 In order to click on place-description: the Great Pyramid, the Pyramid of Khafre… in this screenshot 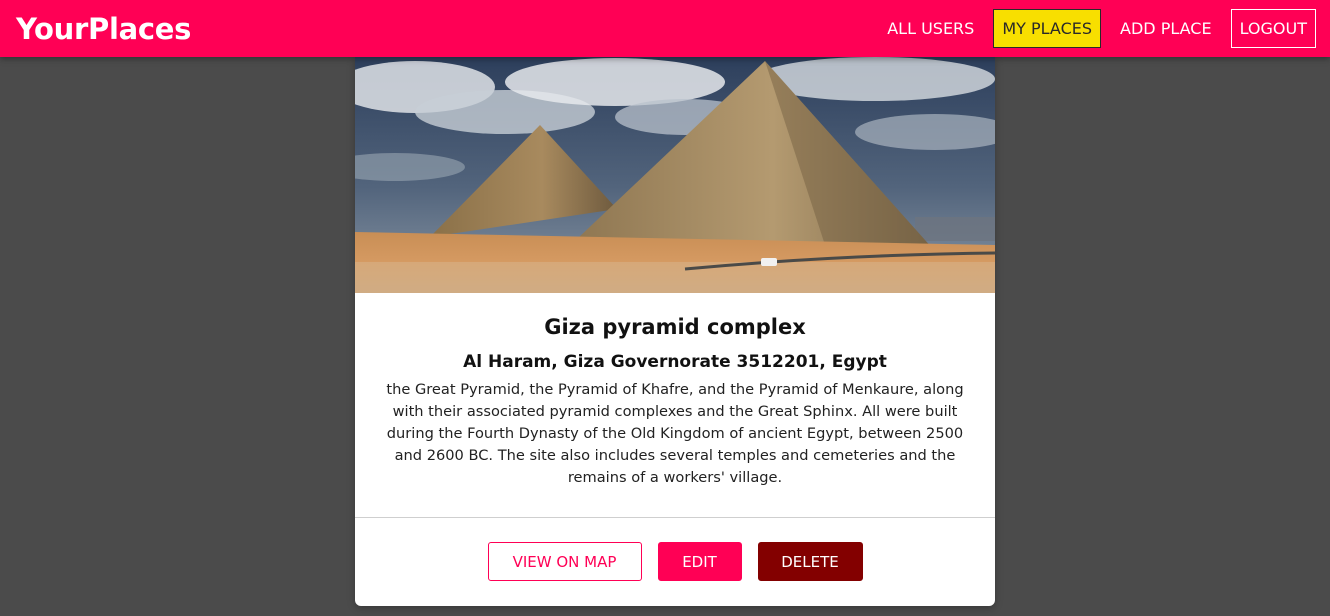, I will do `click(675, 433)`.